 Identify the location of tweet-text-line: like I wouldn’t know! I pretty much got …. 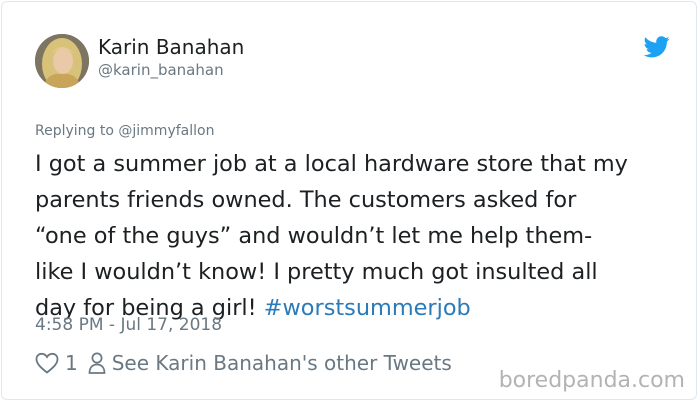
(316, 272).